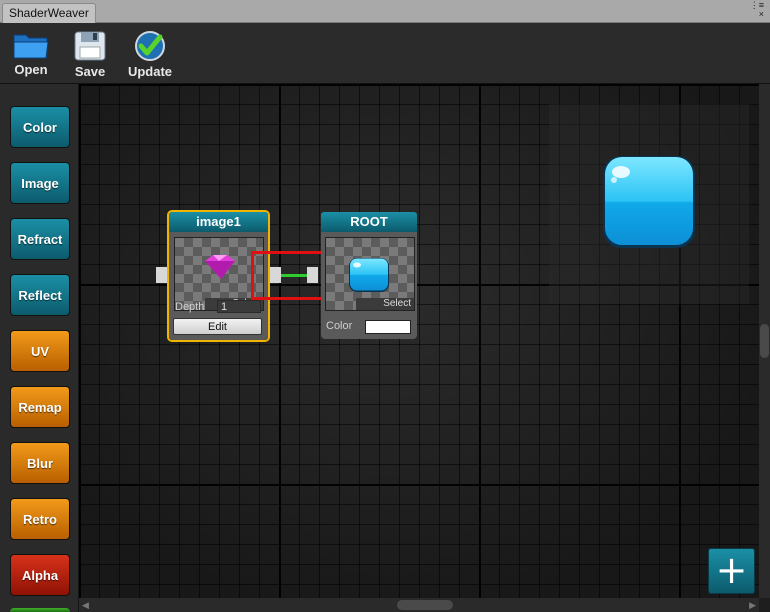 The image size is (770, 612). I want to click on vertical-scroll-thumb, so click(764, 341).